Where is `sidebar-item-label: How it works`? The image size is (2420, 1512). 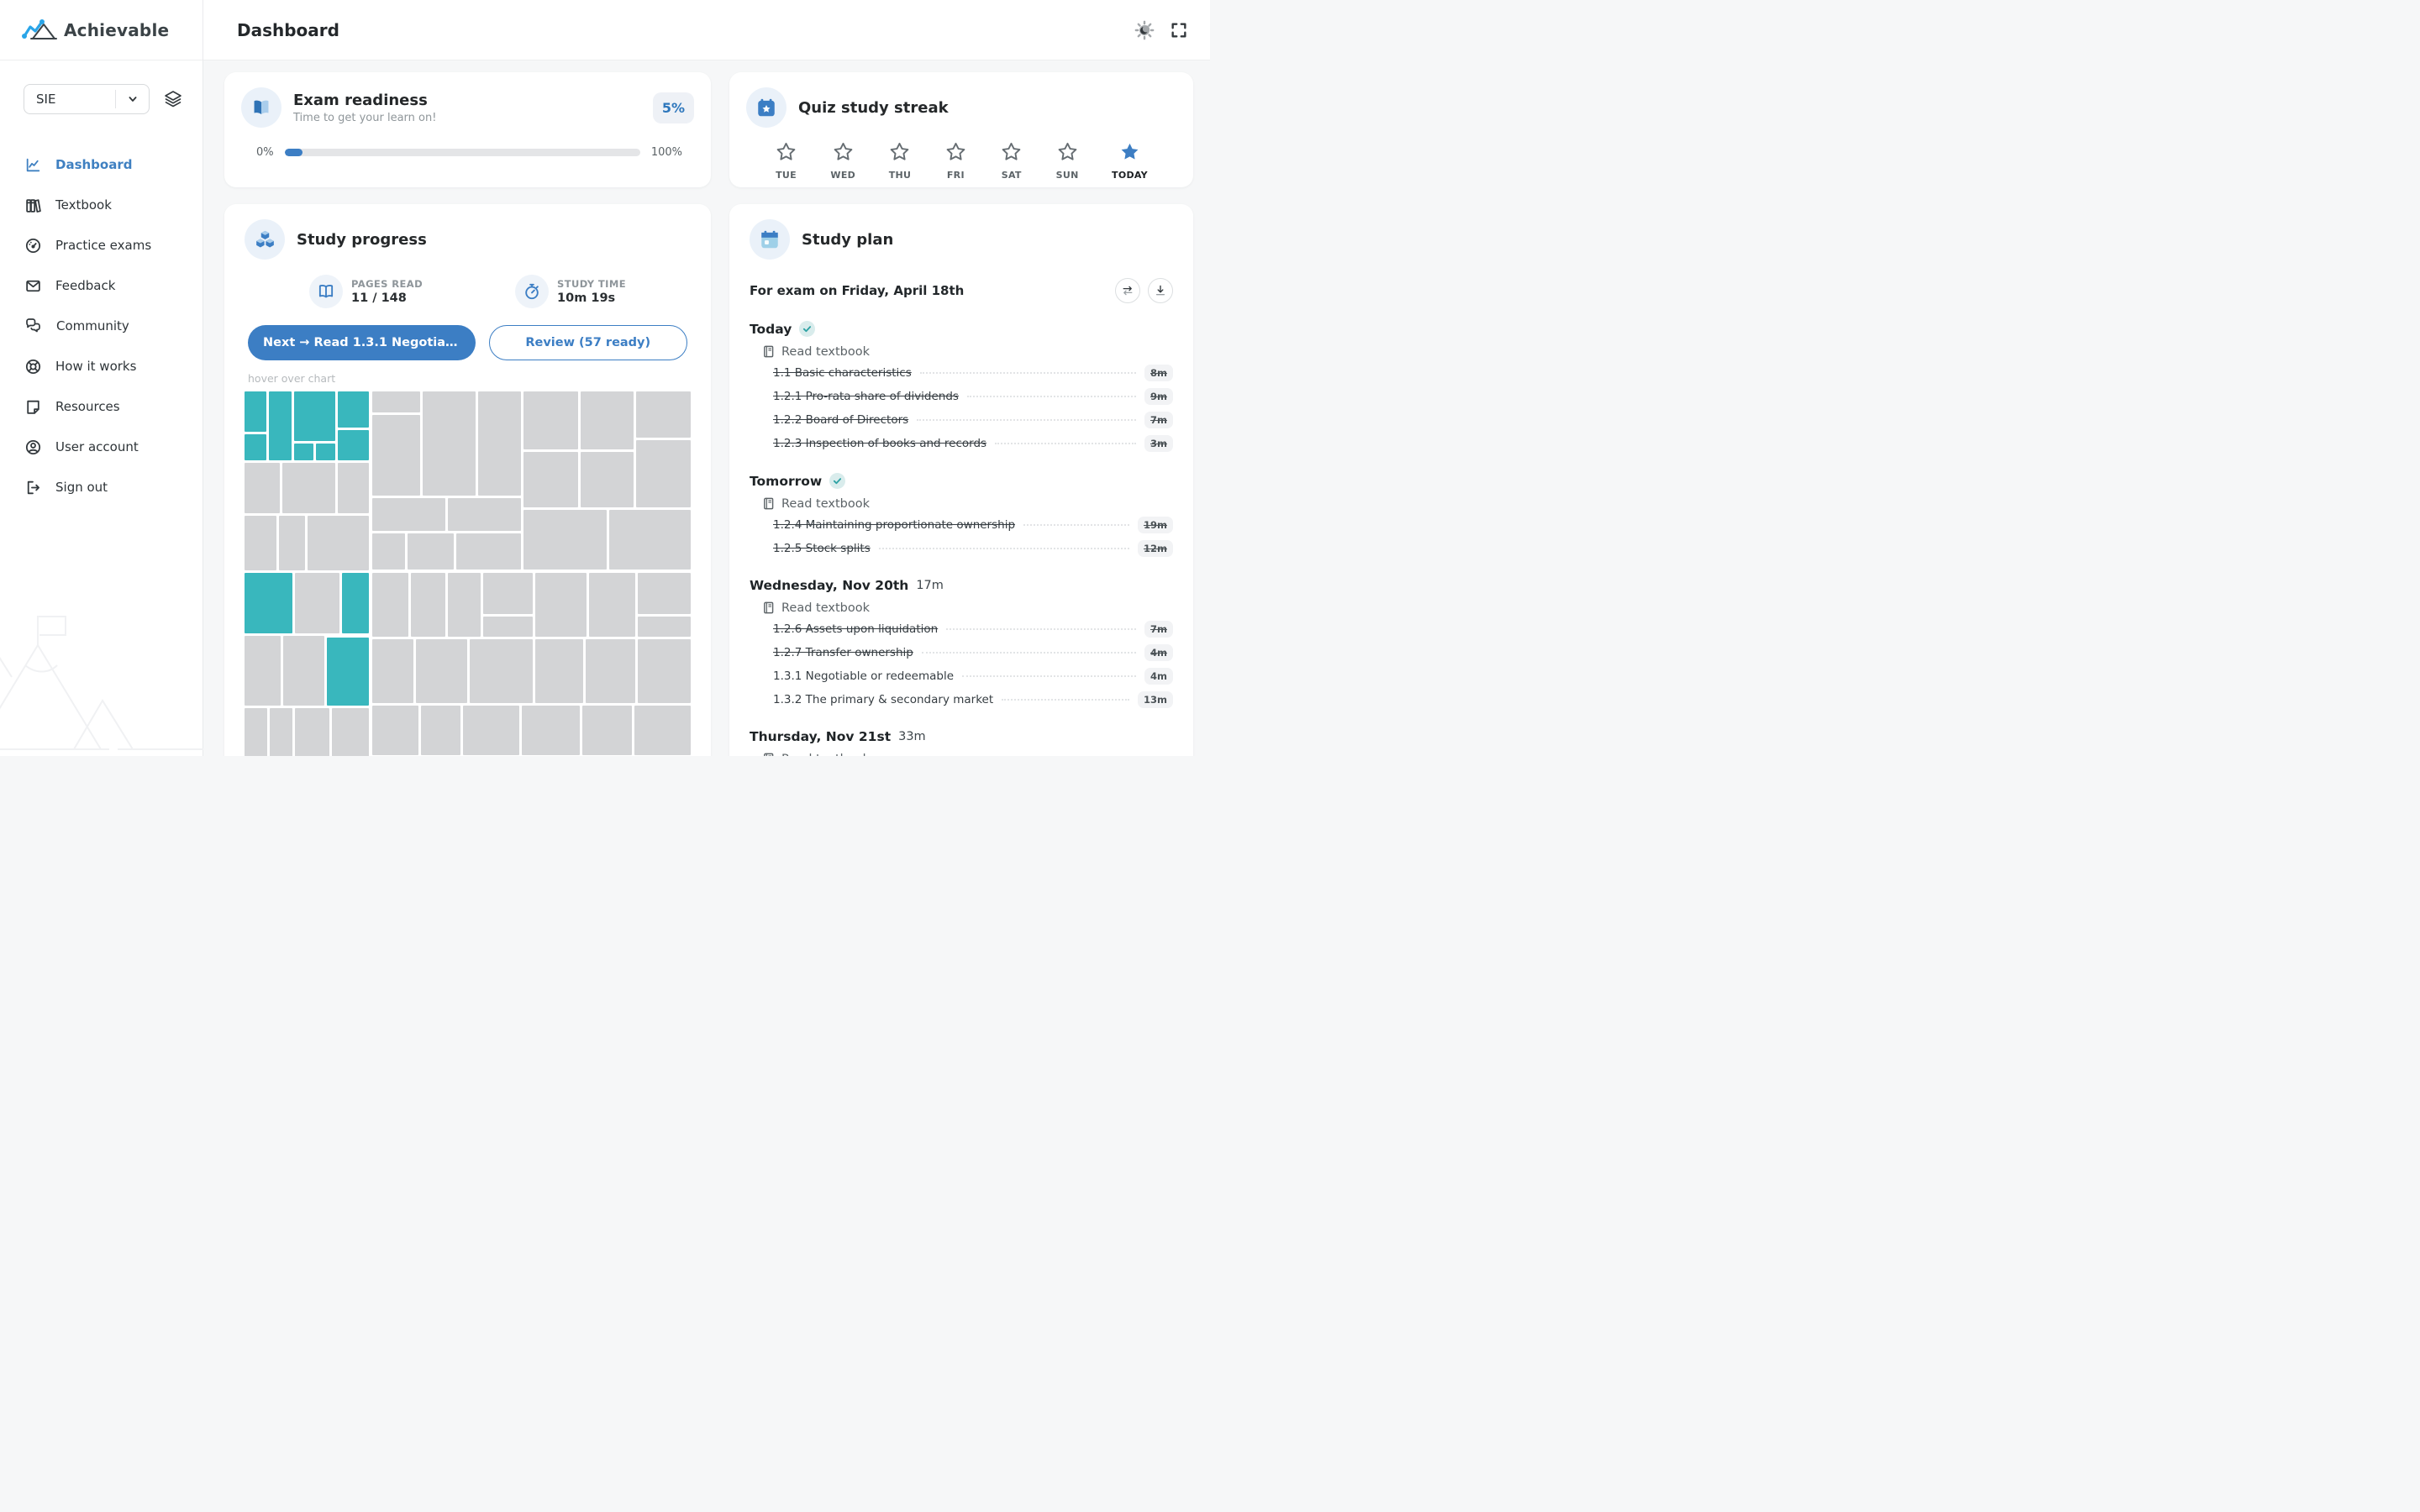
sidebar-item-label: How it works is located at coordinates (96, 366).